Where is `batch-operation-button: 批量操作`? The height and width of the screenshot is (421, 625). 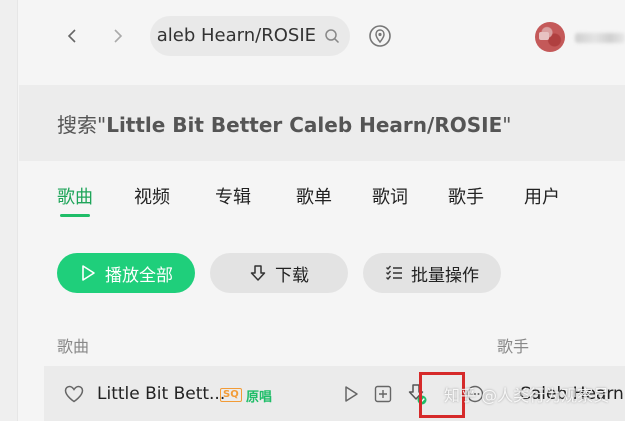 batch-operation-button: 批量操作 is located at coordinates (432, 273).